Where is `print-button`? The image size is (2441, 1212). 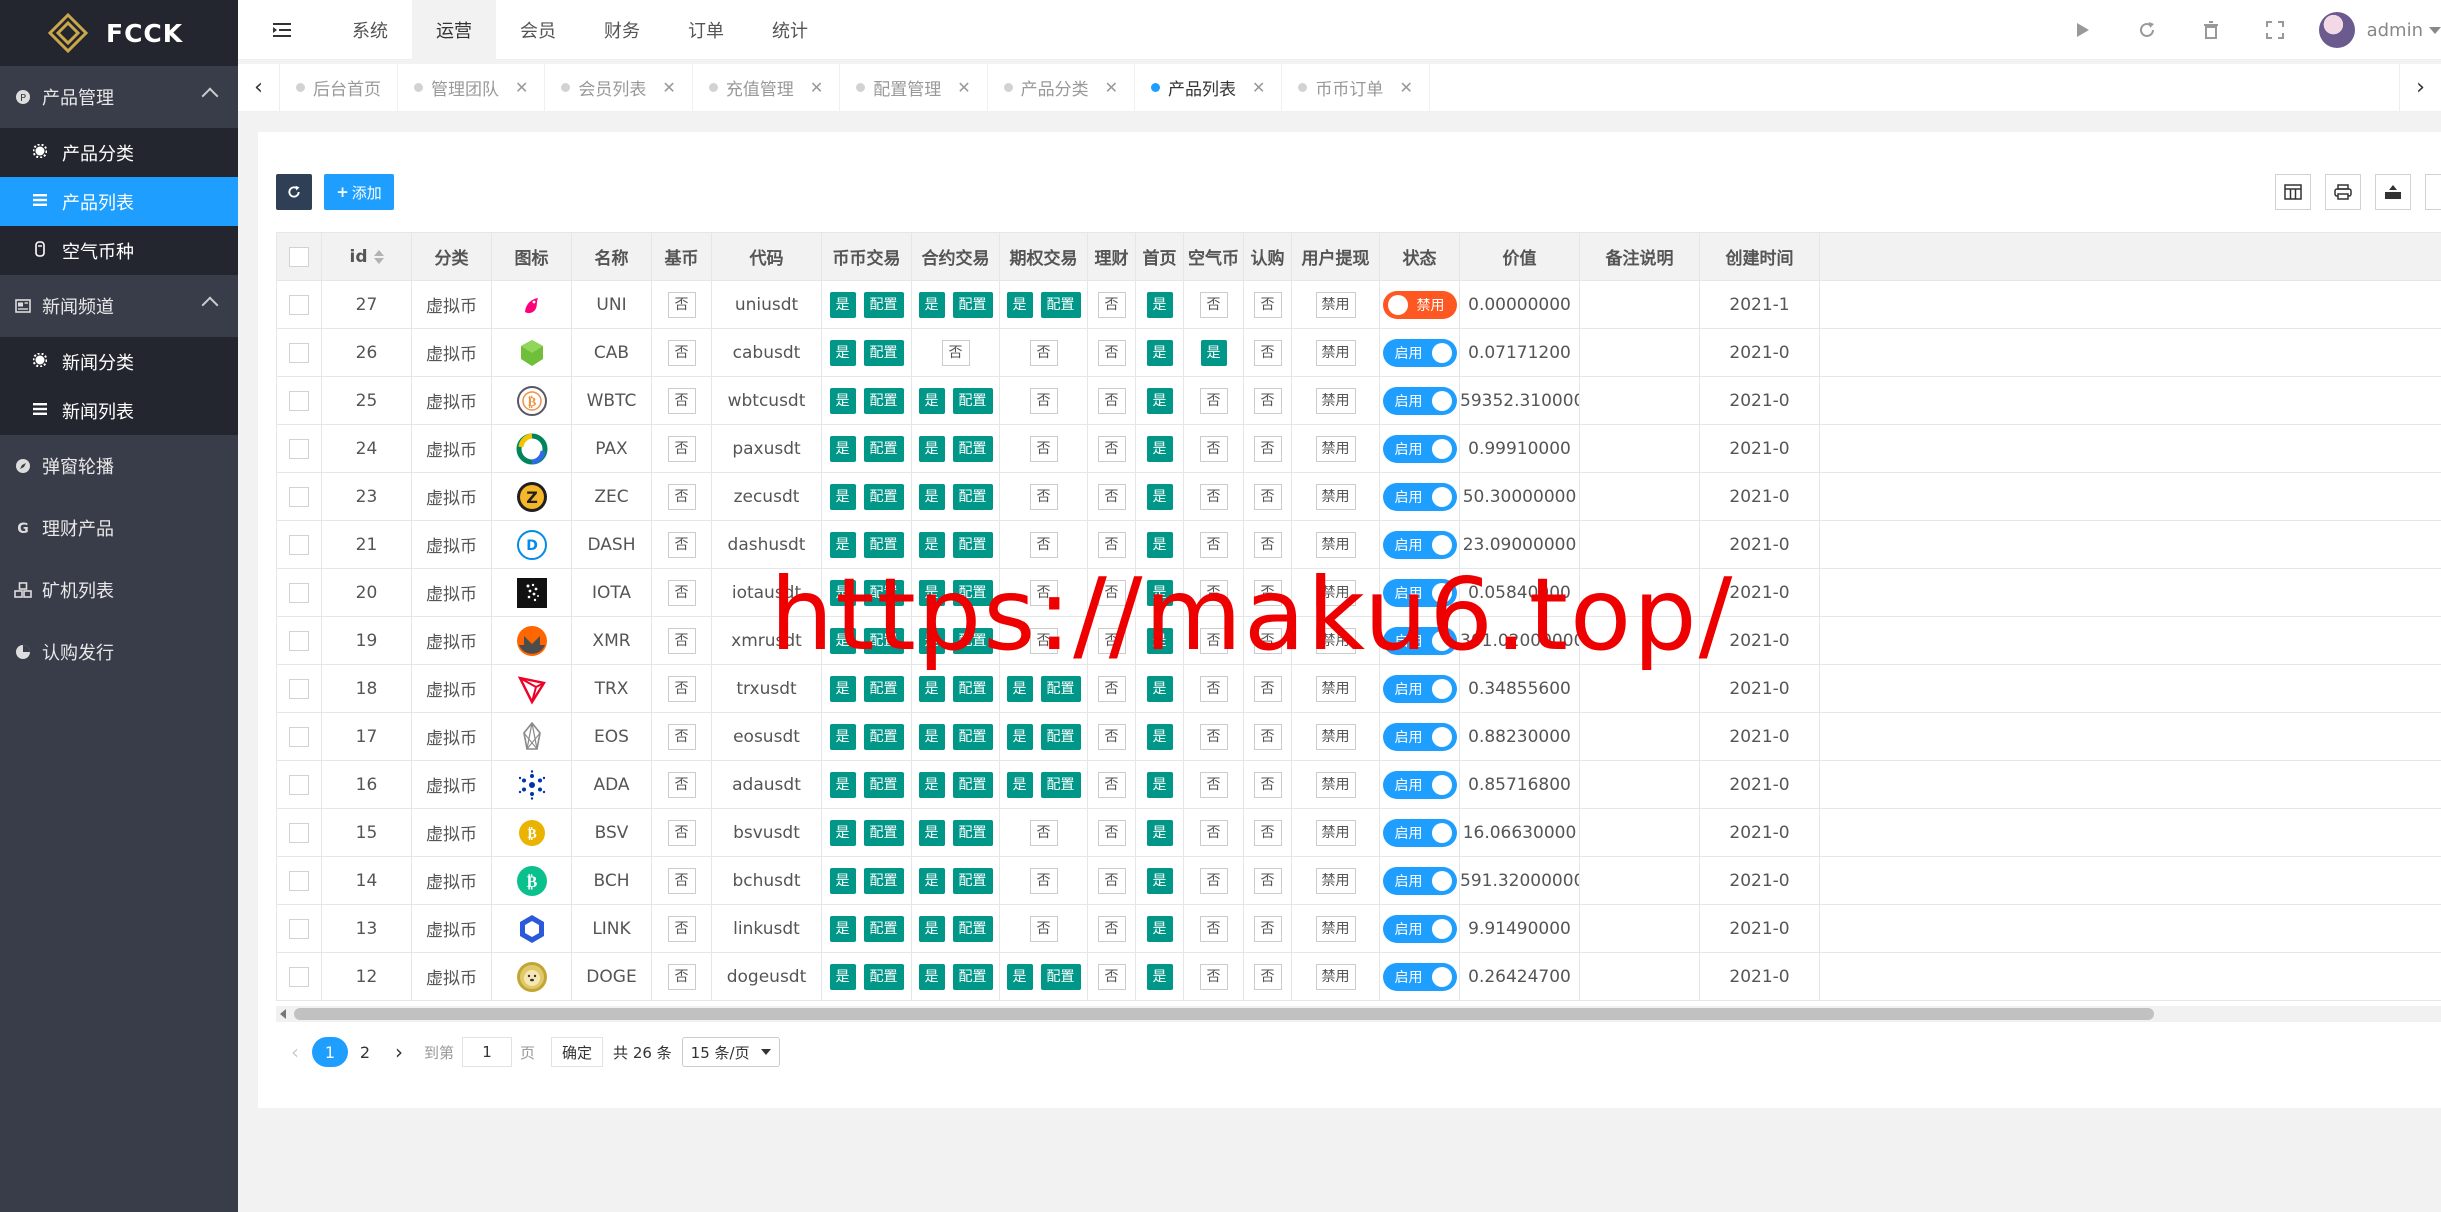 print-button is located at coordinates (2343, 192).